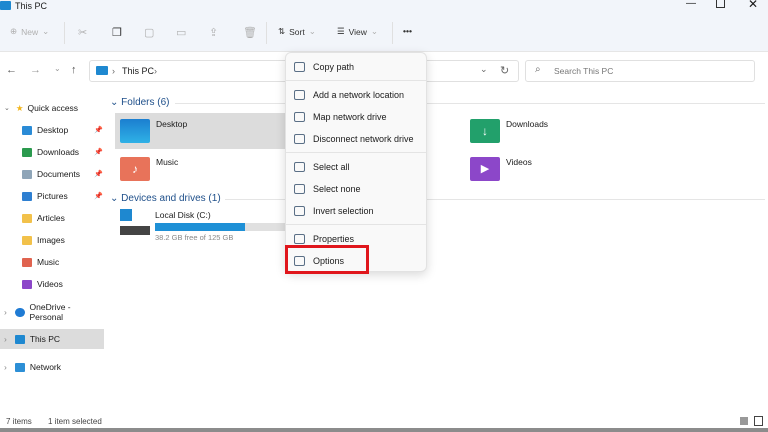 The image size is (768, 432). Describe the element at coordinates (485, 131) in the screenshot. I see `downloads-folder-icon: ↓` at that location.